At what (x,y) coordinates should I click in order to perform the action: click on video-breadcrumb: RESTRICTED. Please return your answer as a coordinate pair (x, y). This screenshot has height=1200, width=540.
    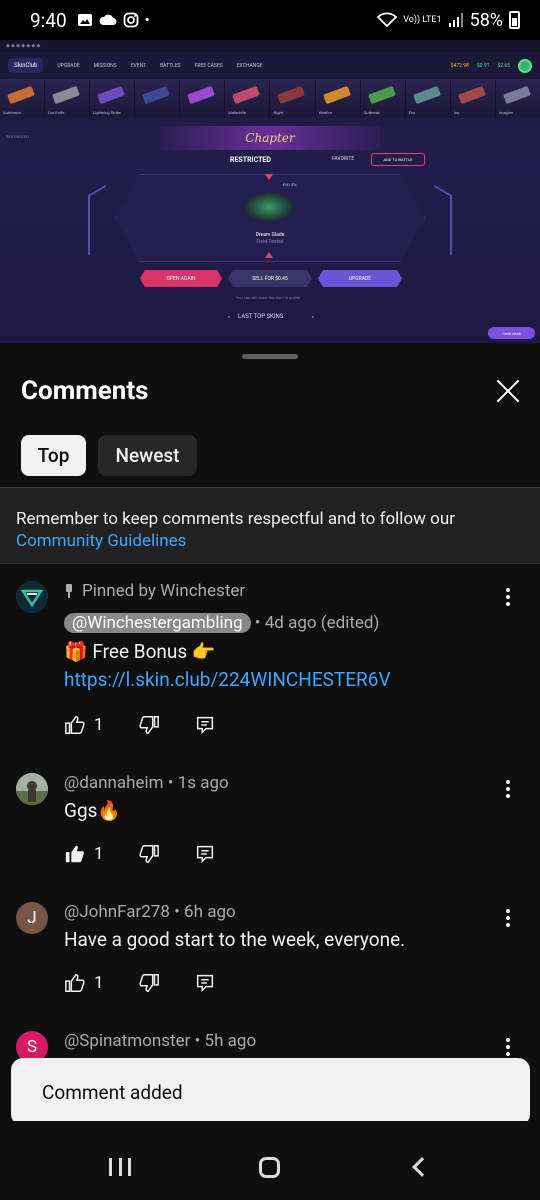
    Looking at the image, I should click on (17, 136).